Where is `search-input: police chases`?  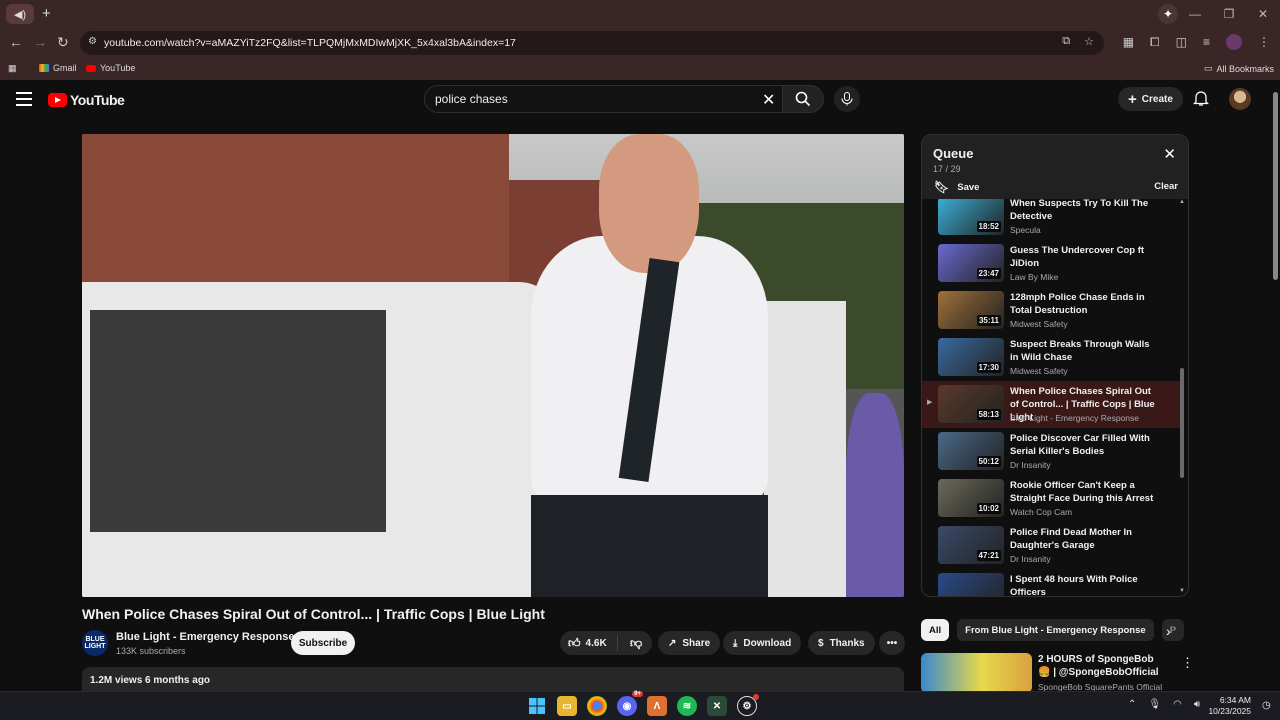 search-input: police chases is located at coordinates (605, 99).